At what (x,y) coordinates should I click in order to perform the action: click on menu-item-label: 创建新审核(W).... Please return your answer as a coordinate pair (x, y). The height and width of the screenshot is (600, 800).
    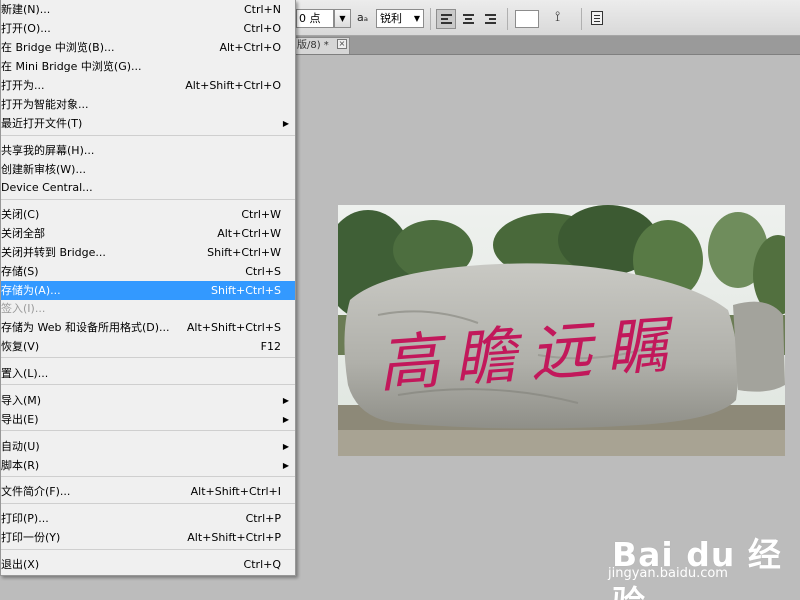
    Looking at the image, I should click on (43, 169).